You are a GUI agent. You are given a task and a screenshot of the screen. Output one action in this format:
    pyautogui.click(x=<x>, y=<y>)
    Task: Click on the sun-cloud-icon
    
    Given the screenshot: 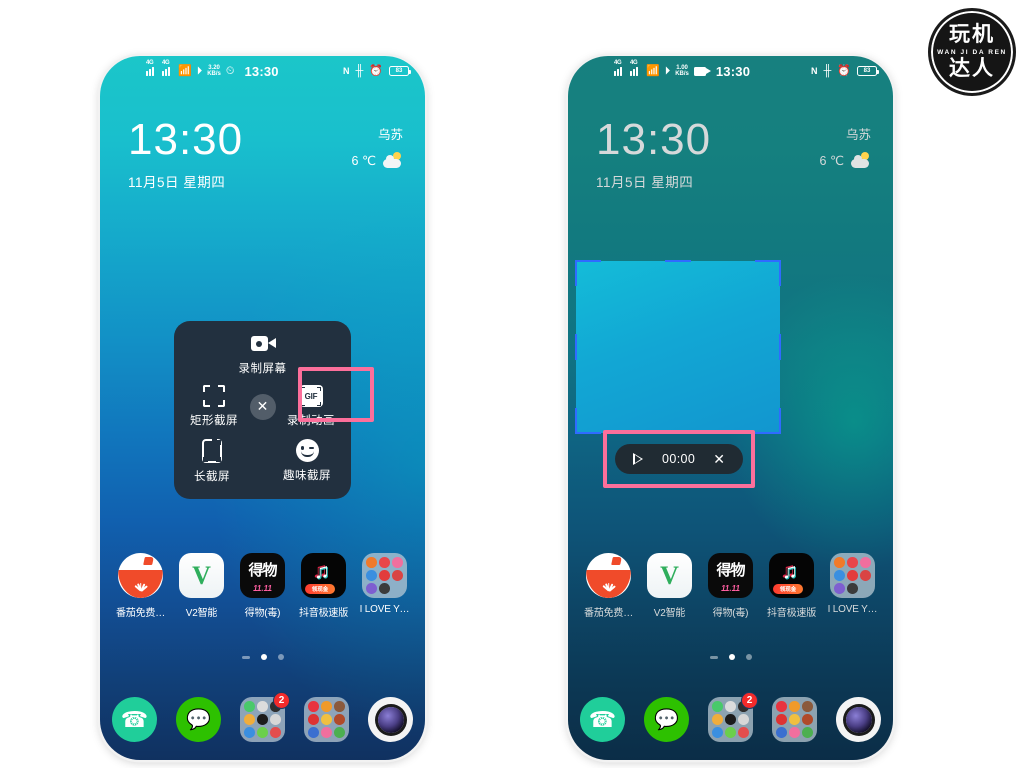 What is the action you would take?
    pyautogui.click(x=861, y=159)
    